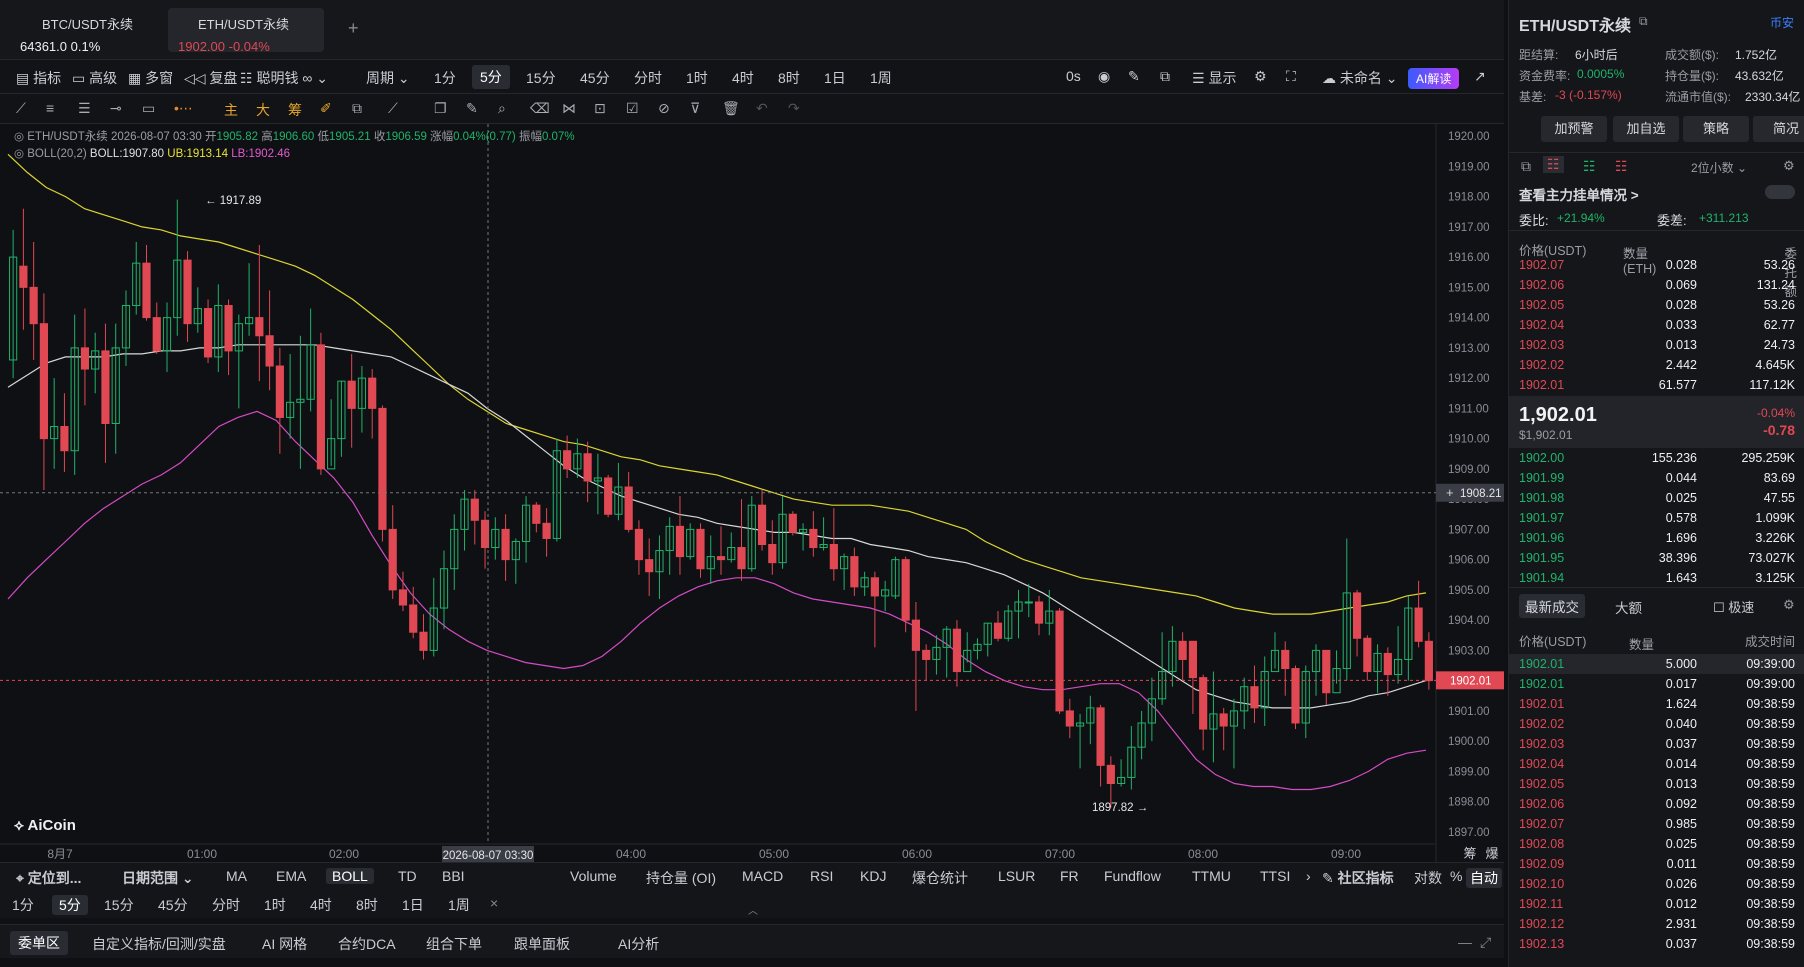 The height and width of the screenshot is (967, 1804). I want to click on magnet-icon: ⋈, so click(569, 108).